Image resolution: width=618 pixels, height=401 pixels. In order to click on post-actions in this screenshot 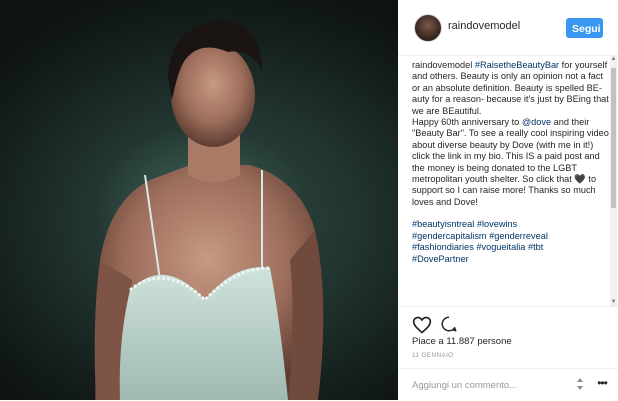, I will do `click(508, 321)`.